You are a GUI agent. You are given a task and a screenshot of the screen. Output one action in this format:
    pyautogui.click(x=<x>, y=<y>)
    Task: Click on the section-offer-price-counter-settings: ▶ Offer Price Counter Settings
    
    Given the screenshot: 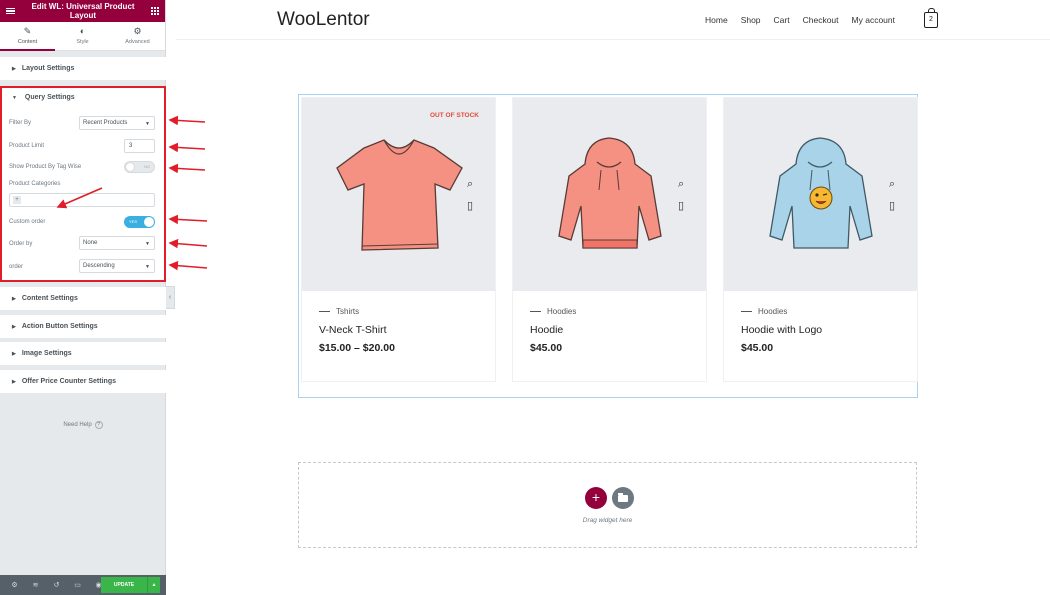 What is the action you would take?
    pyautogui.click(x=83, y=381)
    